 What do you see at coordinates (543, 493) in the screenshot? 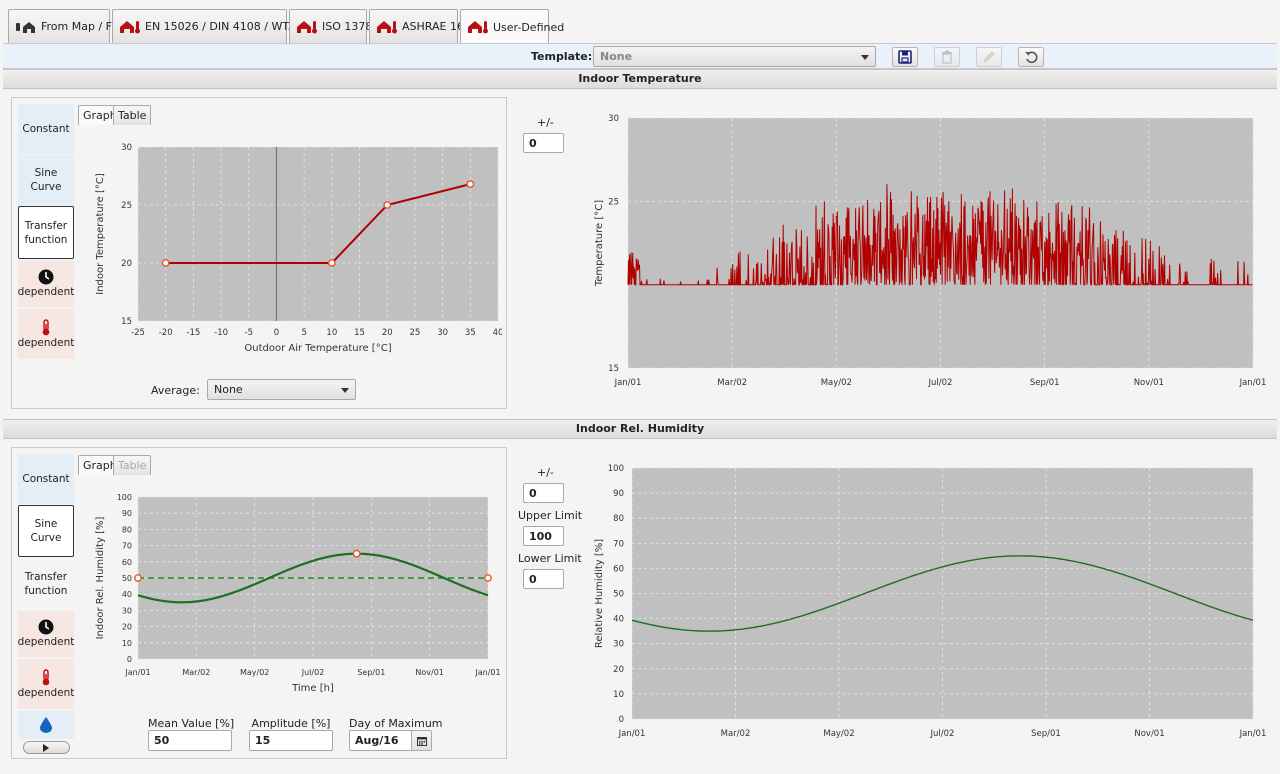
I see `rh-offset-input: 0` at bounding box center [543, 493].